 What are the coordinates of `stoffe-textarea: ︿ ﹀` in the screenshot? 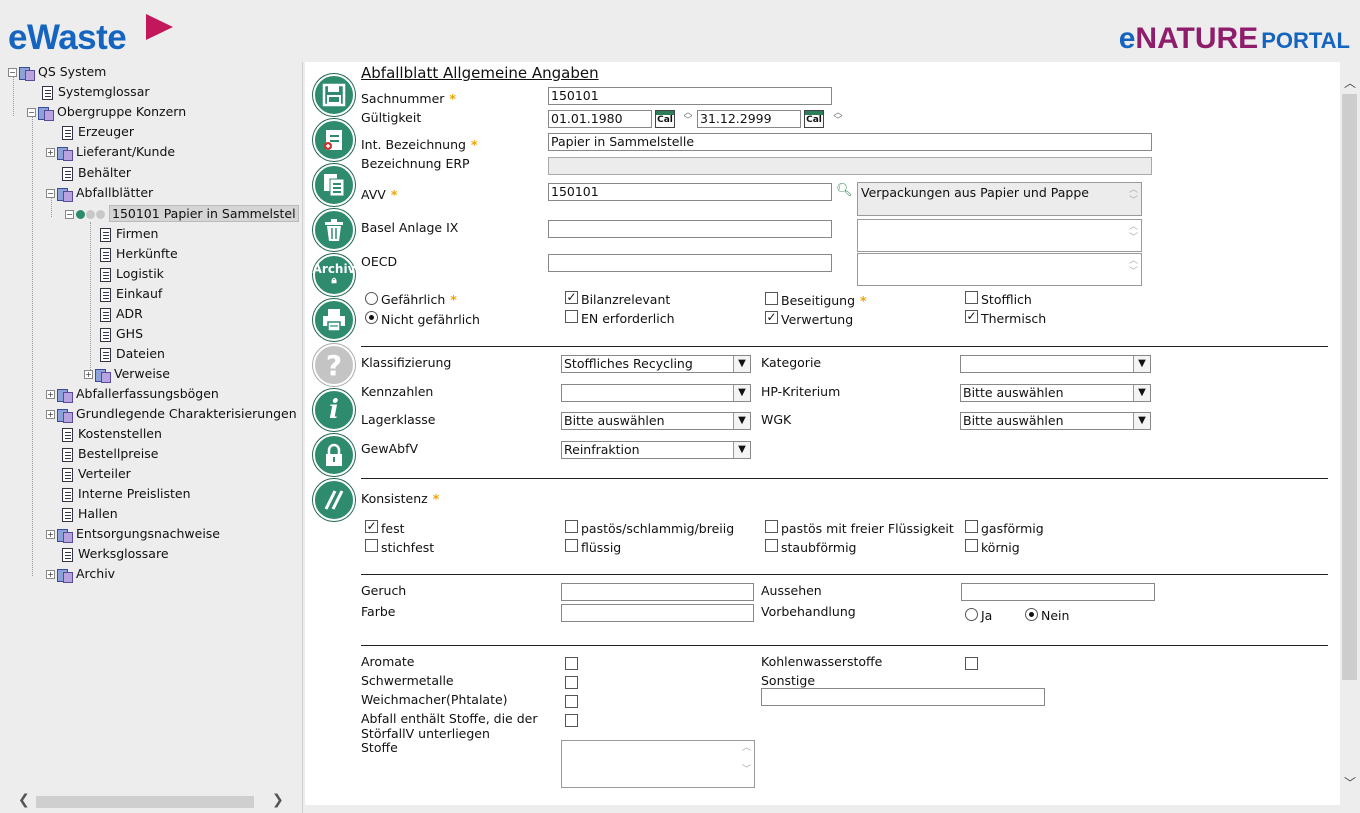 It's located at (658, 764).